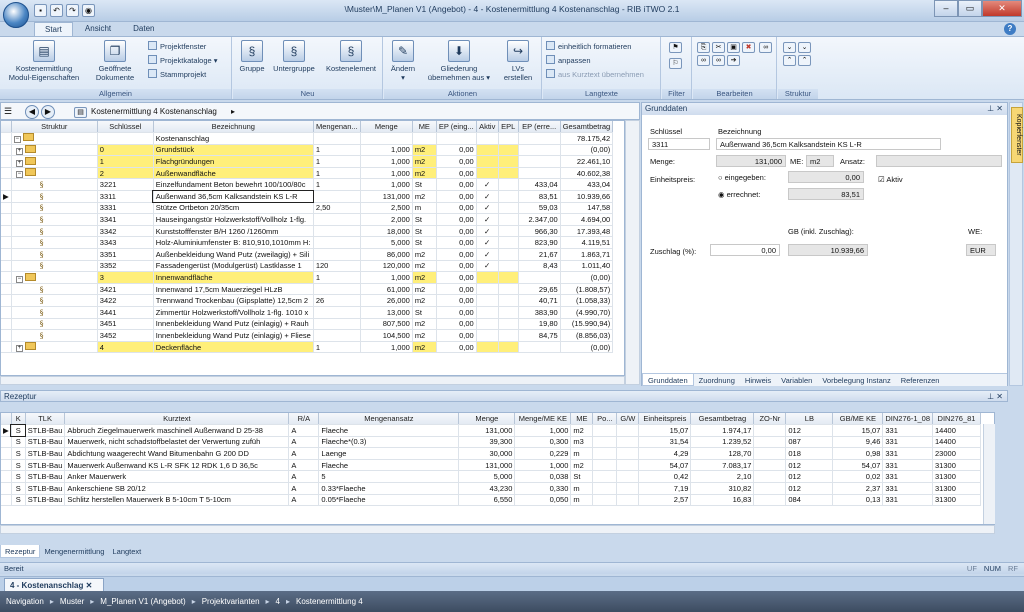 This screenshot has height=612, width=1024. What do you see at coordinates (675, 47) in the screenshot?
I see `filter-icon: ⚑` at bounding box center [675, 47].